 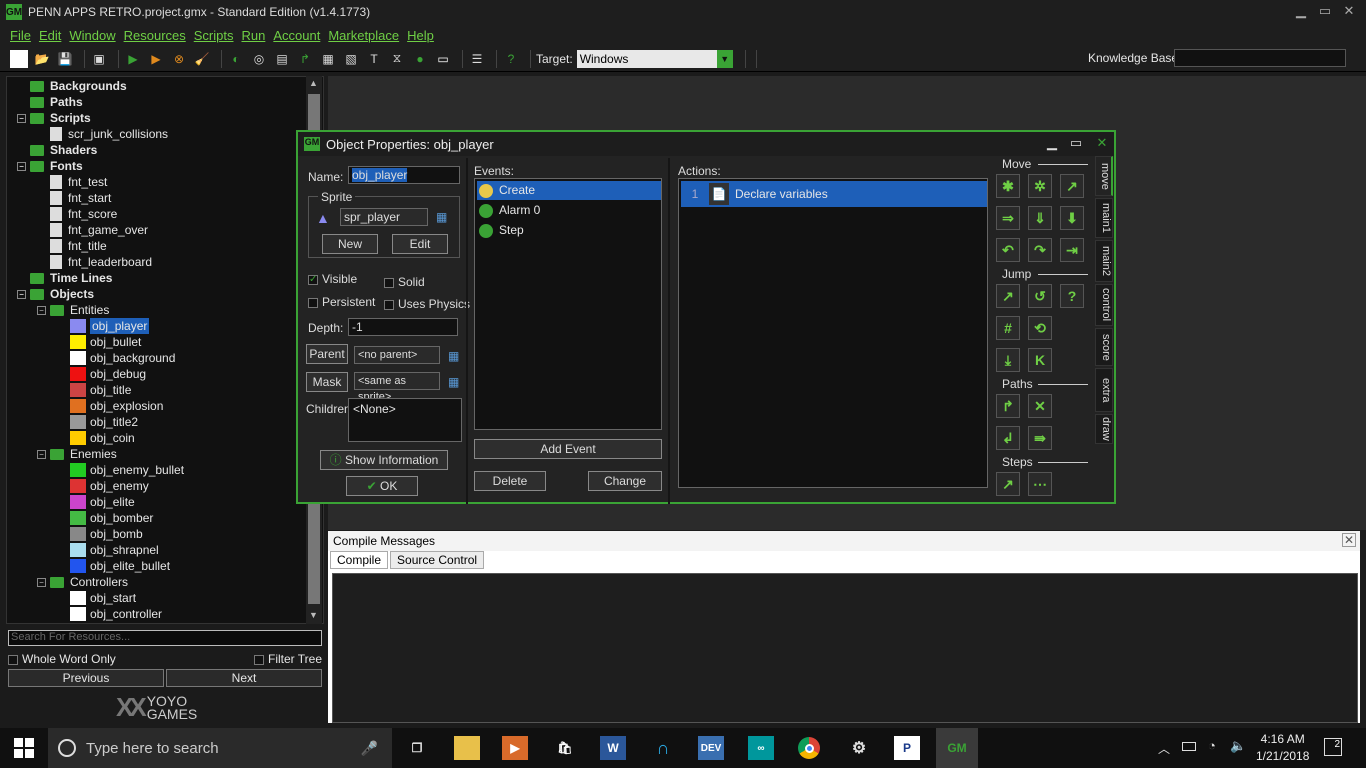 I want to click on tree-item: fnt_game_over, so click(x=92, y=230).